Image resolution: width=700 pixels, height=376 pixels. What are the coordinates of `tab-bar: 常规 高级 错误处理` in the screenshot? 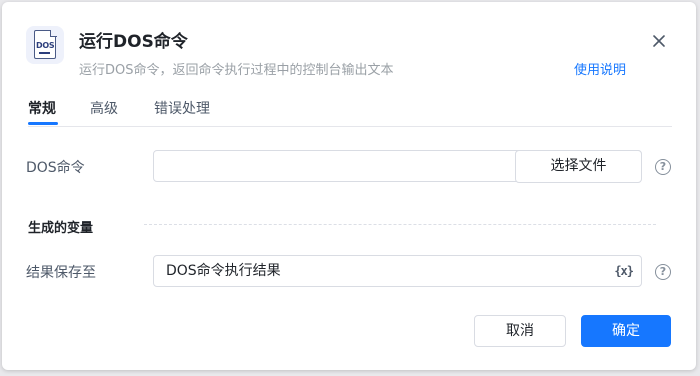 It's located at (350, 112).